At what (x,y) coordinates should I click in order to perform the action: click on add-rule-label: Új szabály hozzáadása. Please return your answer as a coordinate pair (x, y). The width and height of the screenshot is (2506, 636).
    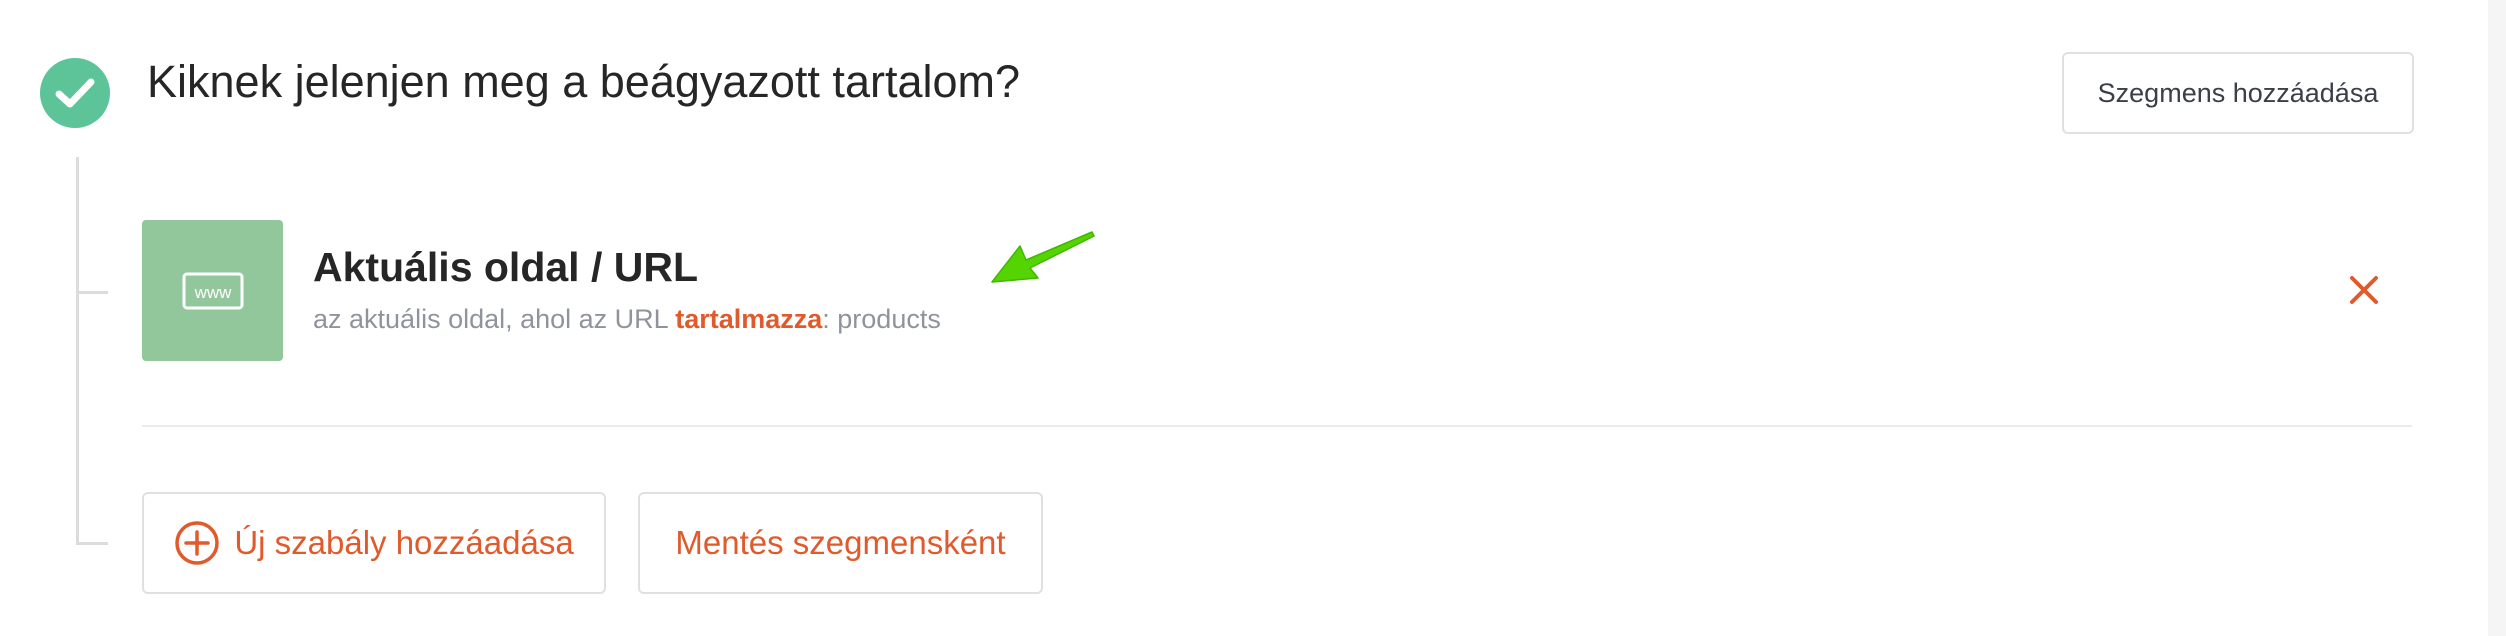
    Looking at the image, I should click on (404, 542).